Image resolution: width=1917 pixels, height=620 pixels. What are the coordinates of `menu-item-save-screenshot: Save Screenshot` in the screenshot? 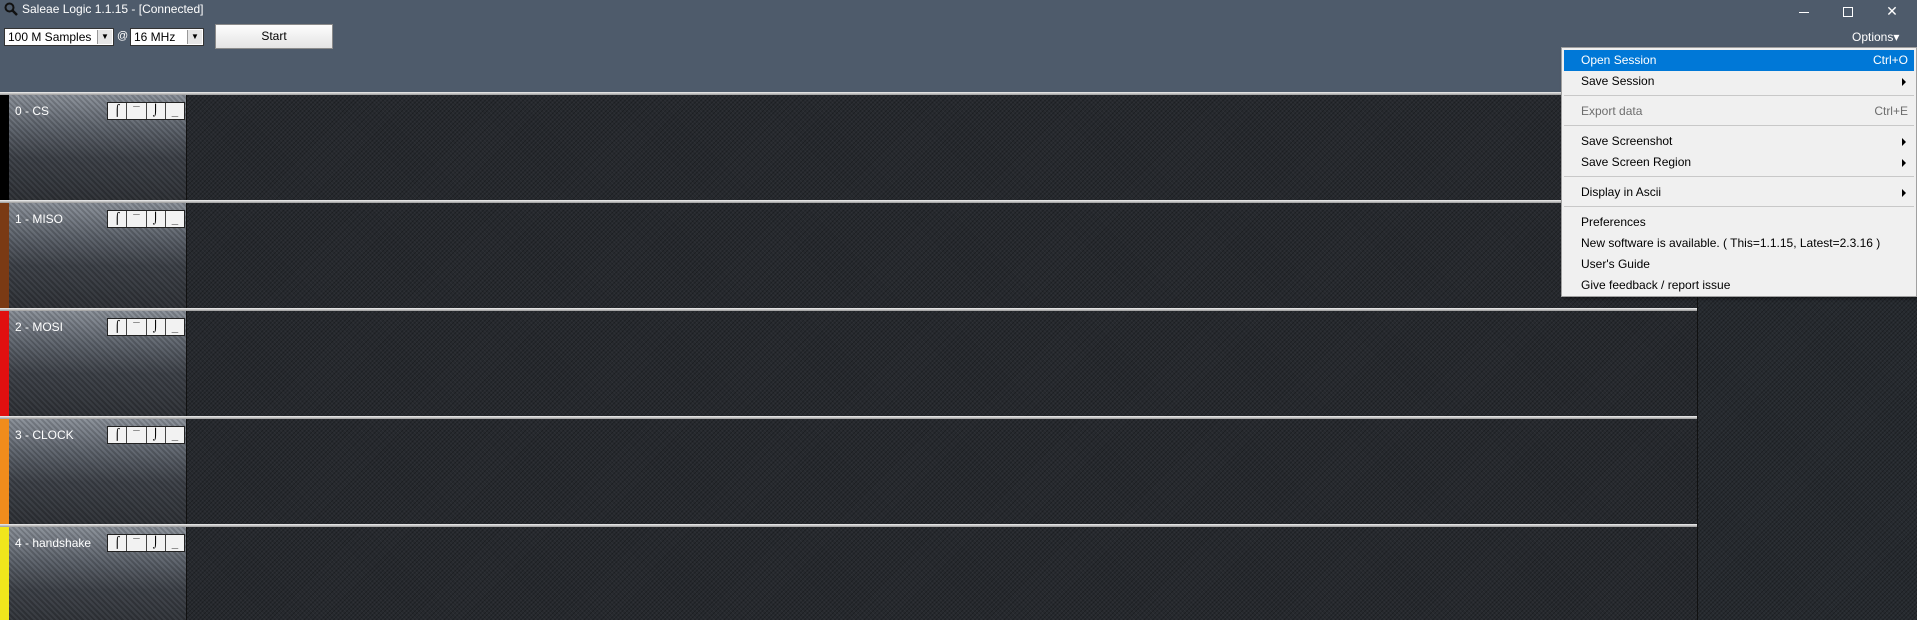 It's located at (1739, 141).